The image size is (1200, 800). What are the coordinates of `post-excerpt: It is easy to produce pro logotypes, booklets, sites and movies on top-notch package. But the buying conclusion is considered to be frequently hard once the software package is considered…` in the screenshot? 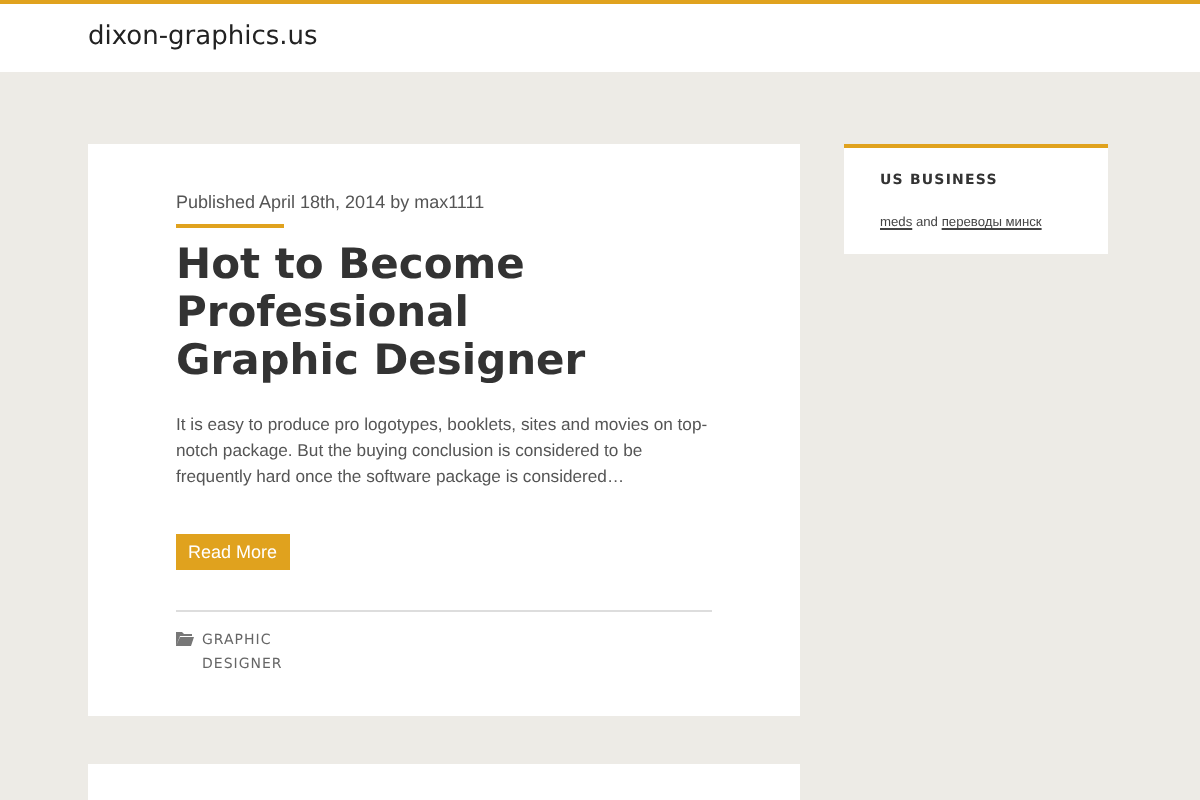 It's located at (443, 451).